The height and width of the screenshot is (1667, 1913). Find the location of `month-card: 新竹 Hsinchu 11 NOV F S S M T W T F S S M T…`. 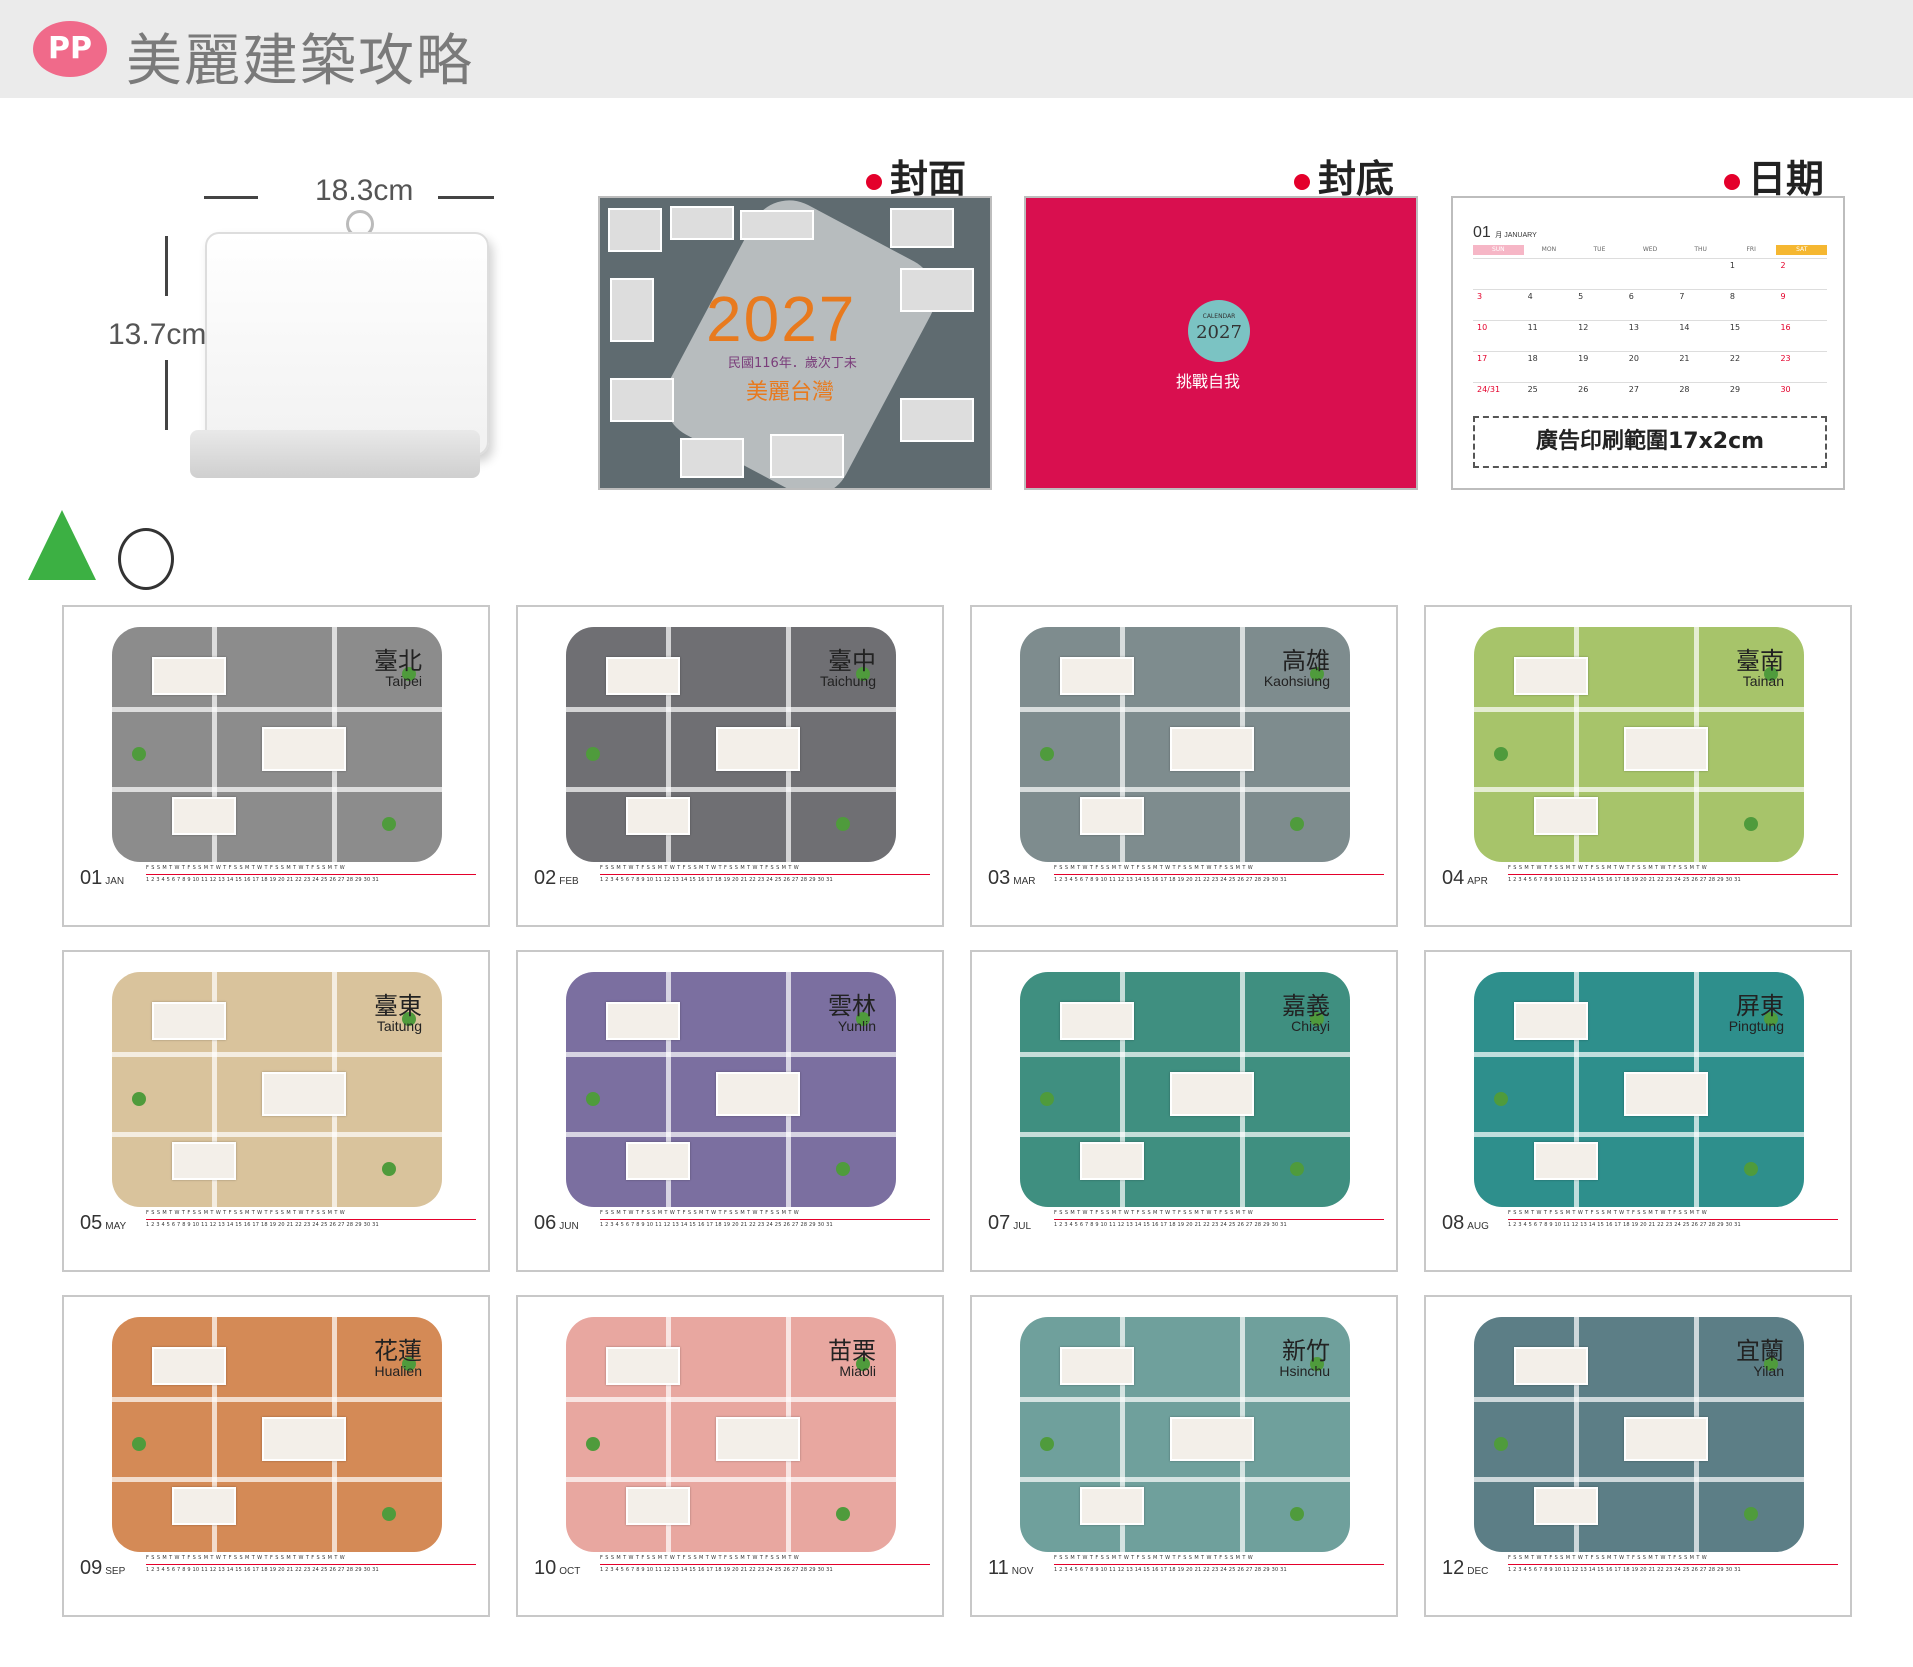

month-card: 新竹 Hsinchu 11 NOV F S S M T W T F S S M T… is located at coordinates (1184, 1456).